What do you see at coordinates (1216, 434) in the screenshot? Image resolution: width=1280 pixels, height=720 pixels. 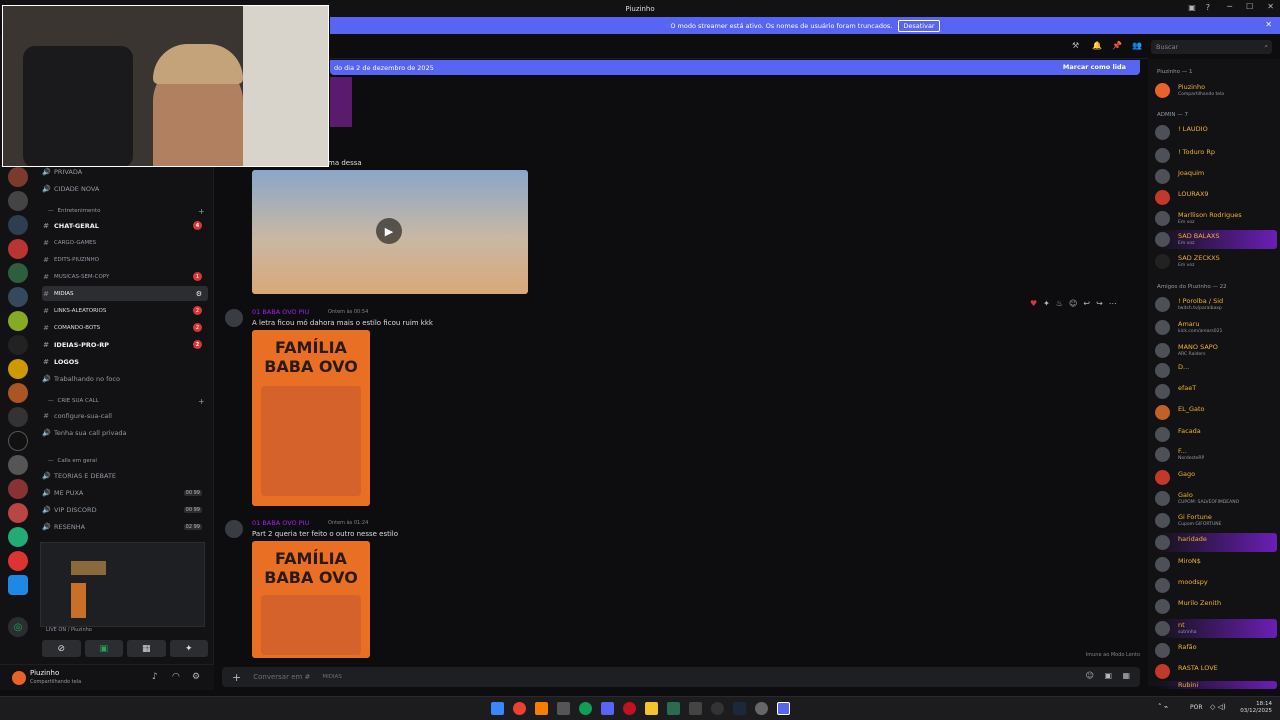 I see `member-item: Facada` at bounding box center [1216, 434].